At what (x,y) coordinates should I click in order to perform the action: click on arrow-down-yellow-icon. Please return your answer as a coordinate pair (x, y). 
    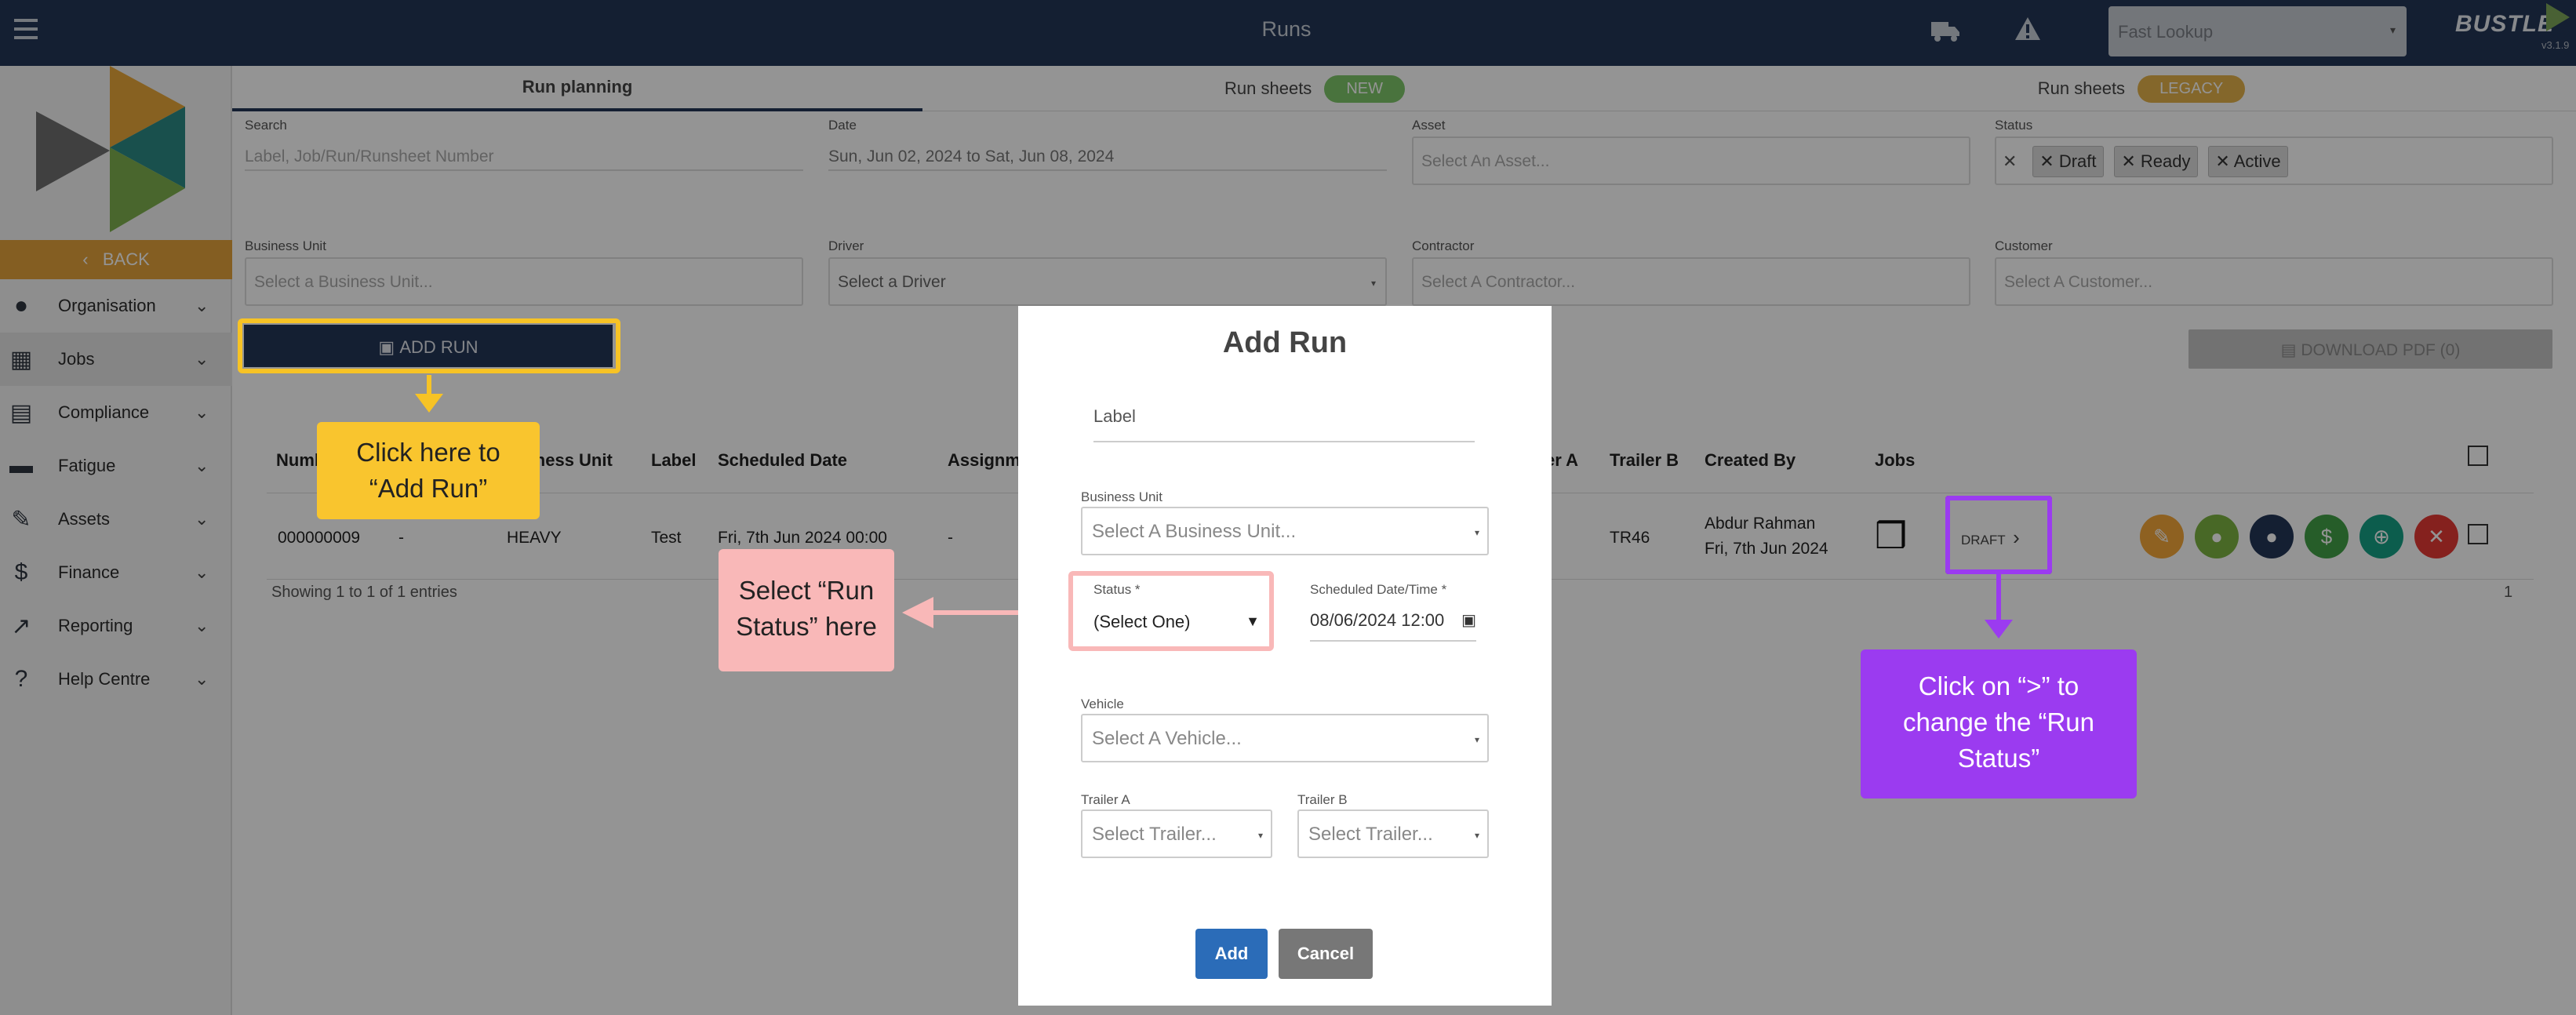
    Looking at the image, I should click on (429, 396).